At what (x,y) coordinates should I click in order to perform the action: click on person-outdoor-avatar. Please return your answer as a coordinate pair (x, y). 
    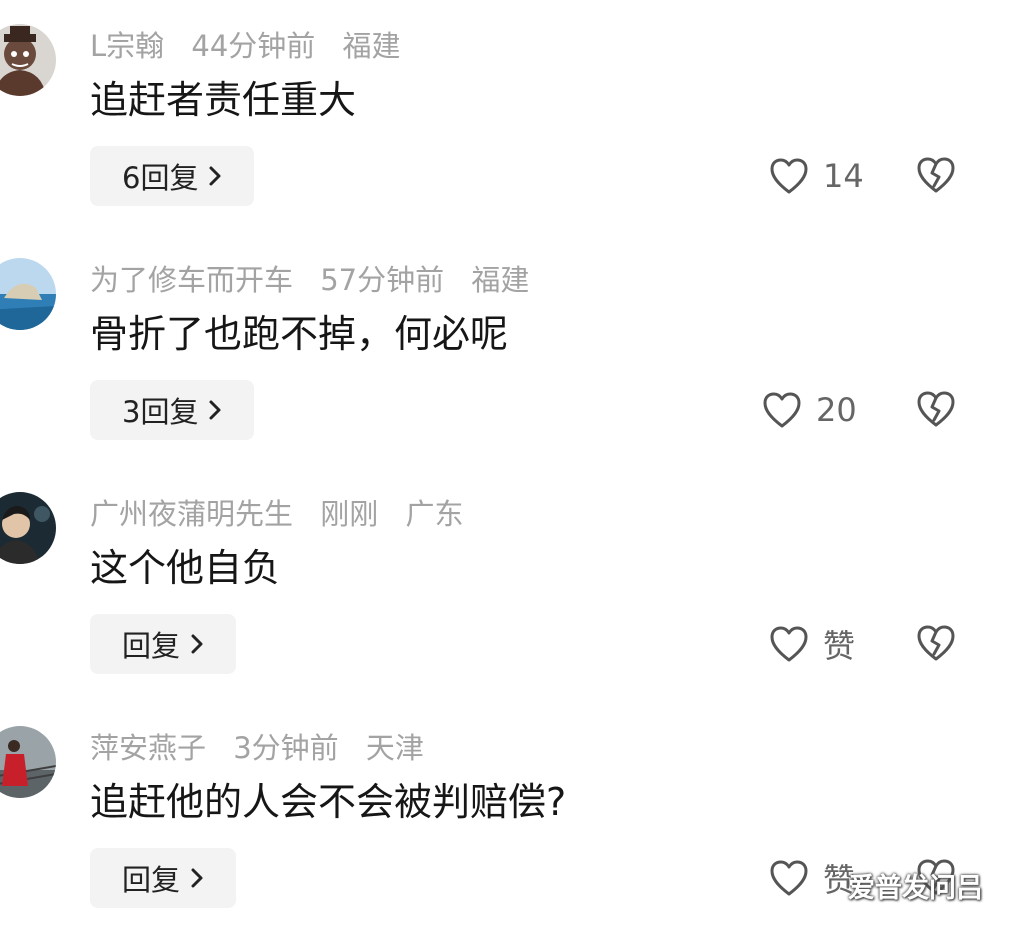
    Looking at the image, I should click on (28, 762).